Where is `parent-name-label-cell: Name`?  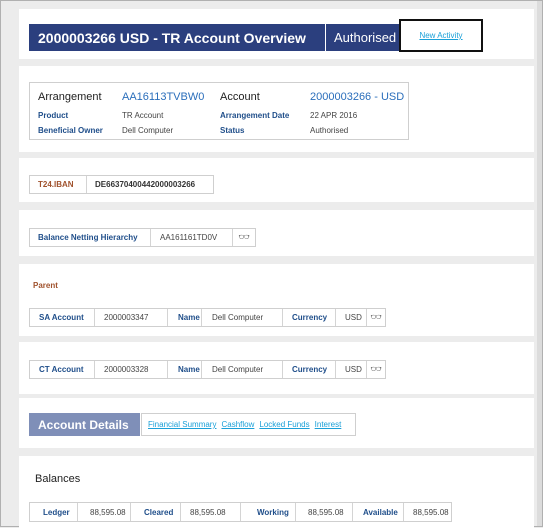
parent-name-label-cell: Name is located at coordinates (184, 317).